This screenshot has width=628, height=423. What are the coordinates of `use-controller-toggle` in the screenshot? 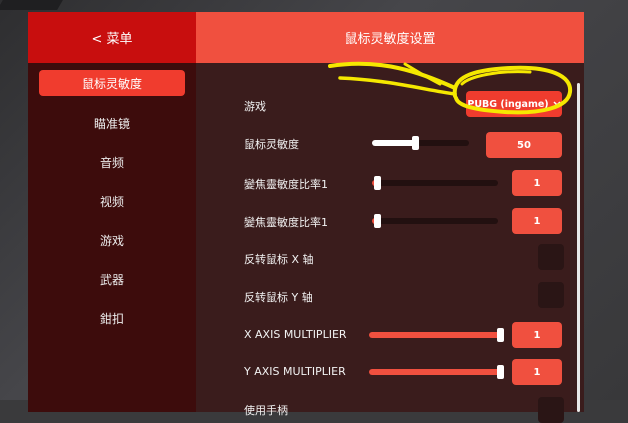 It's located at (551, 410).